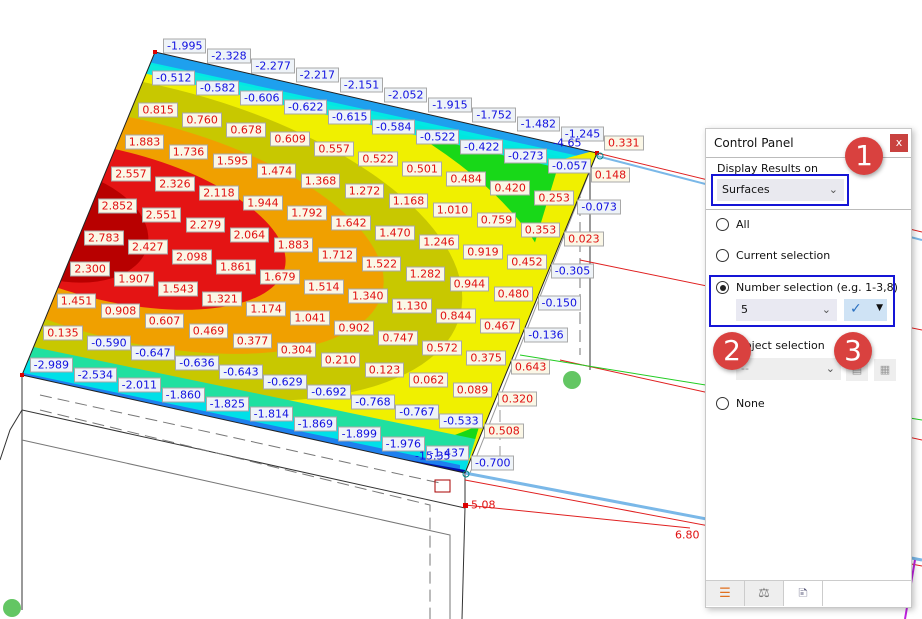  I want to click on color-scale-icon: ☰, so click(725, 593).